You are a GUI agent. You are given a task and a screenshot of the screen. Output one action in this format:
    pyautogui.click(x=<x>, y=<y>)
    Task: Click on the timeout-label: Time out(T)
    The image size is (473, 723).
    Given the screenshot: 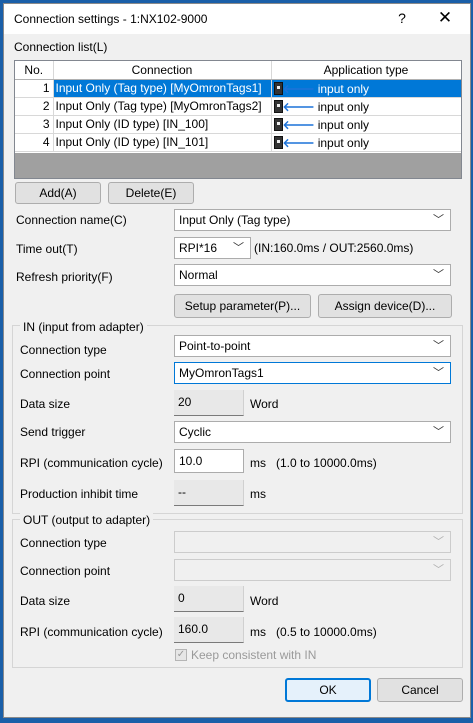 What is the action you would take?
    pyautogui.click(x=47, y=249)
    